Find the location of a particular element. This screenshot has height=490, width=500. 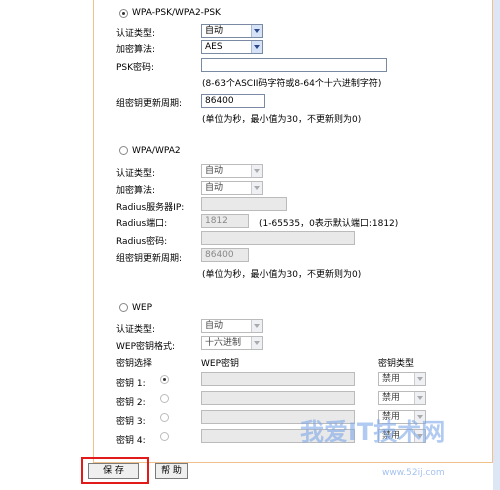

wep-format-select: 十六进制 is located at coordinates (232, 343).